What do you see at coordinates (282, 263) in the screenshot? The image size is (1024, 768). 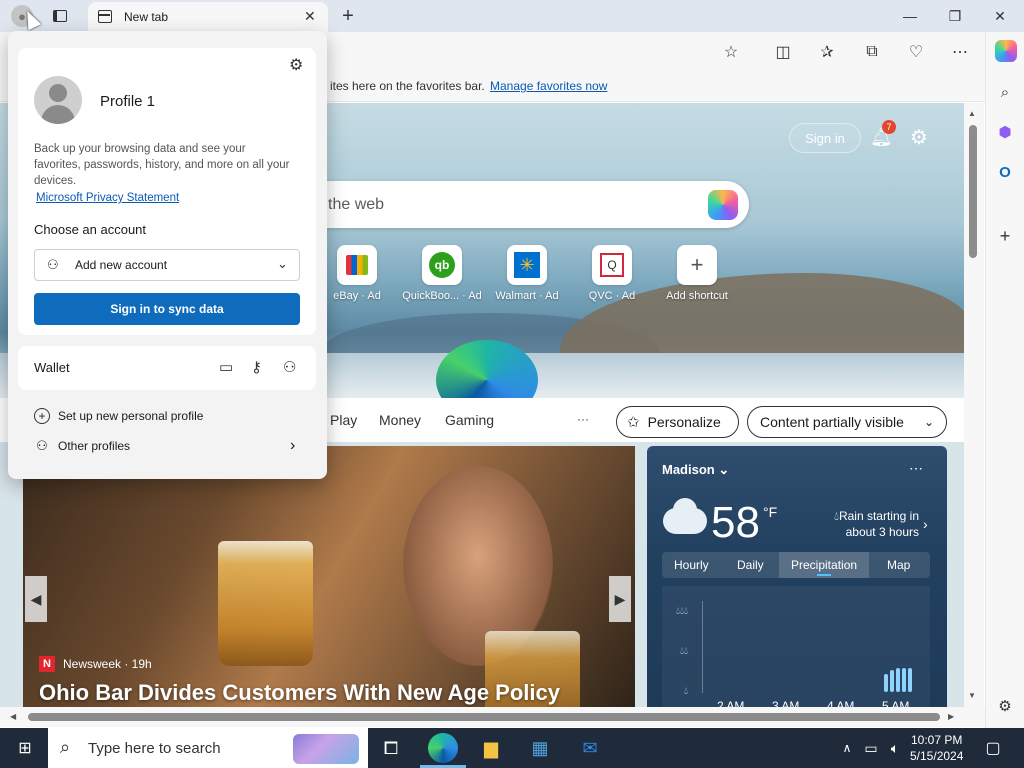 I see `chevron-down-icon: ⌄` at bounding box center [282, 263].